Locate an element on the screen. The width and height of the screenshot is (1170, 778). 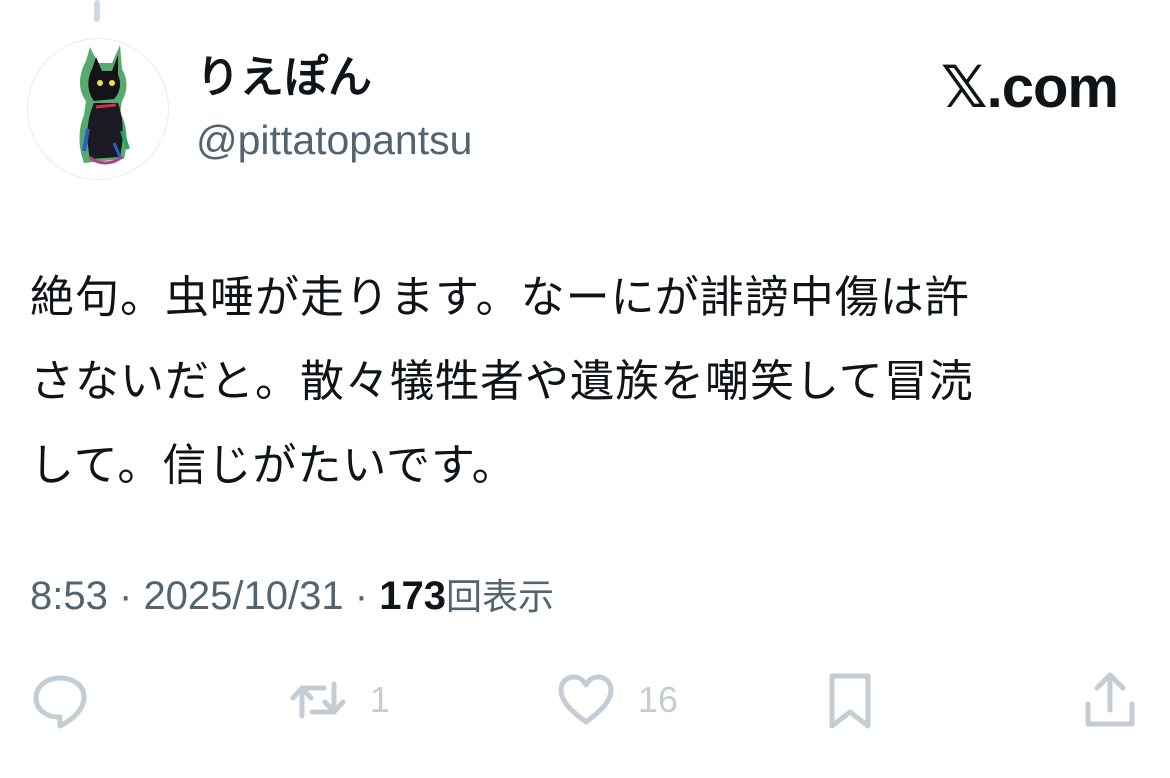
bookmark-icon is located at coordinates (850, 701).